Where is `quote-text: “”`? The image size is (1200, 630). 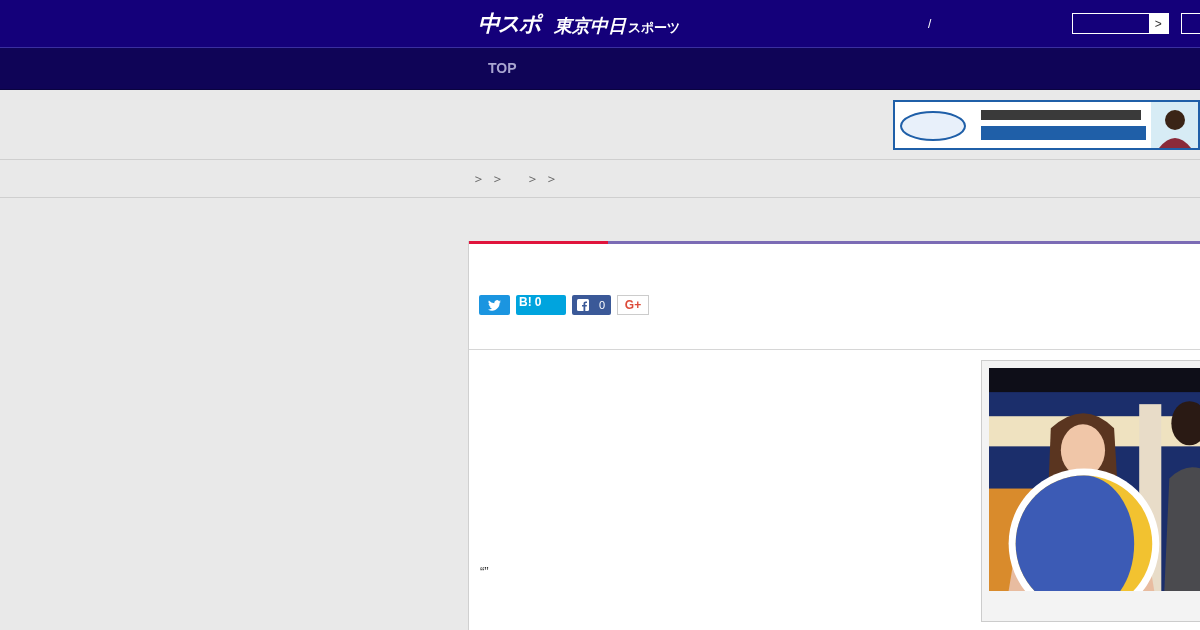 quote-text: “” is located at coordinates (484, 572).